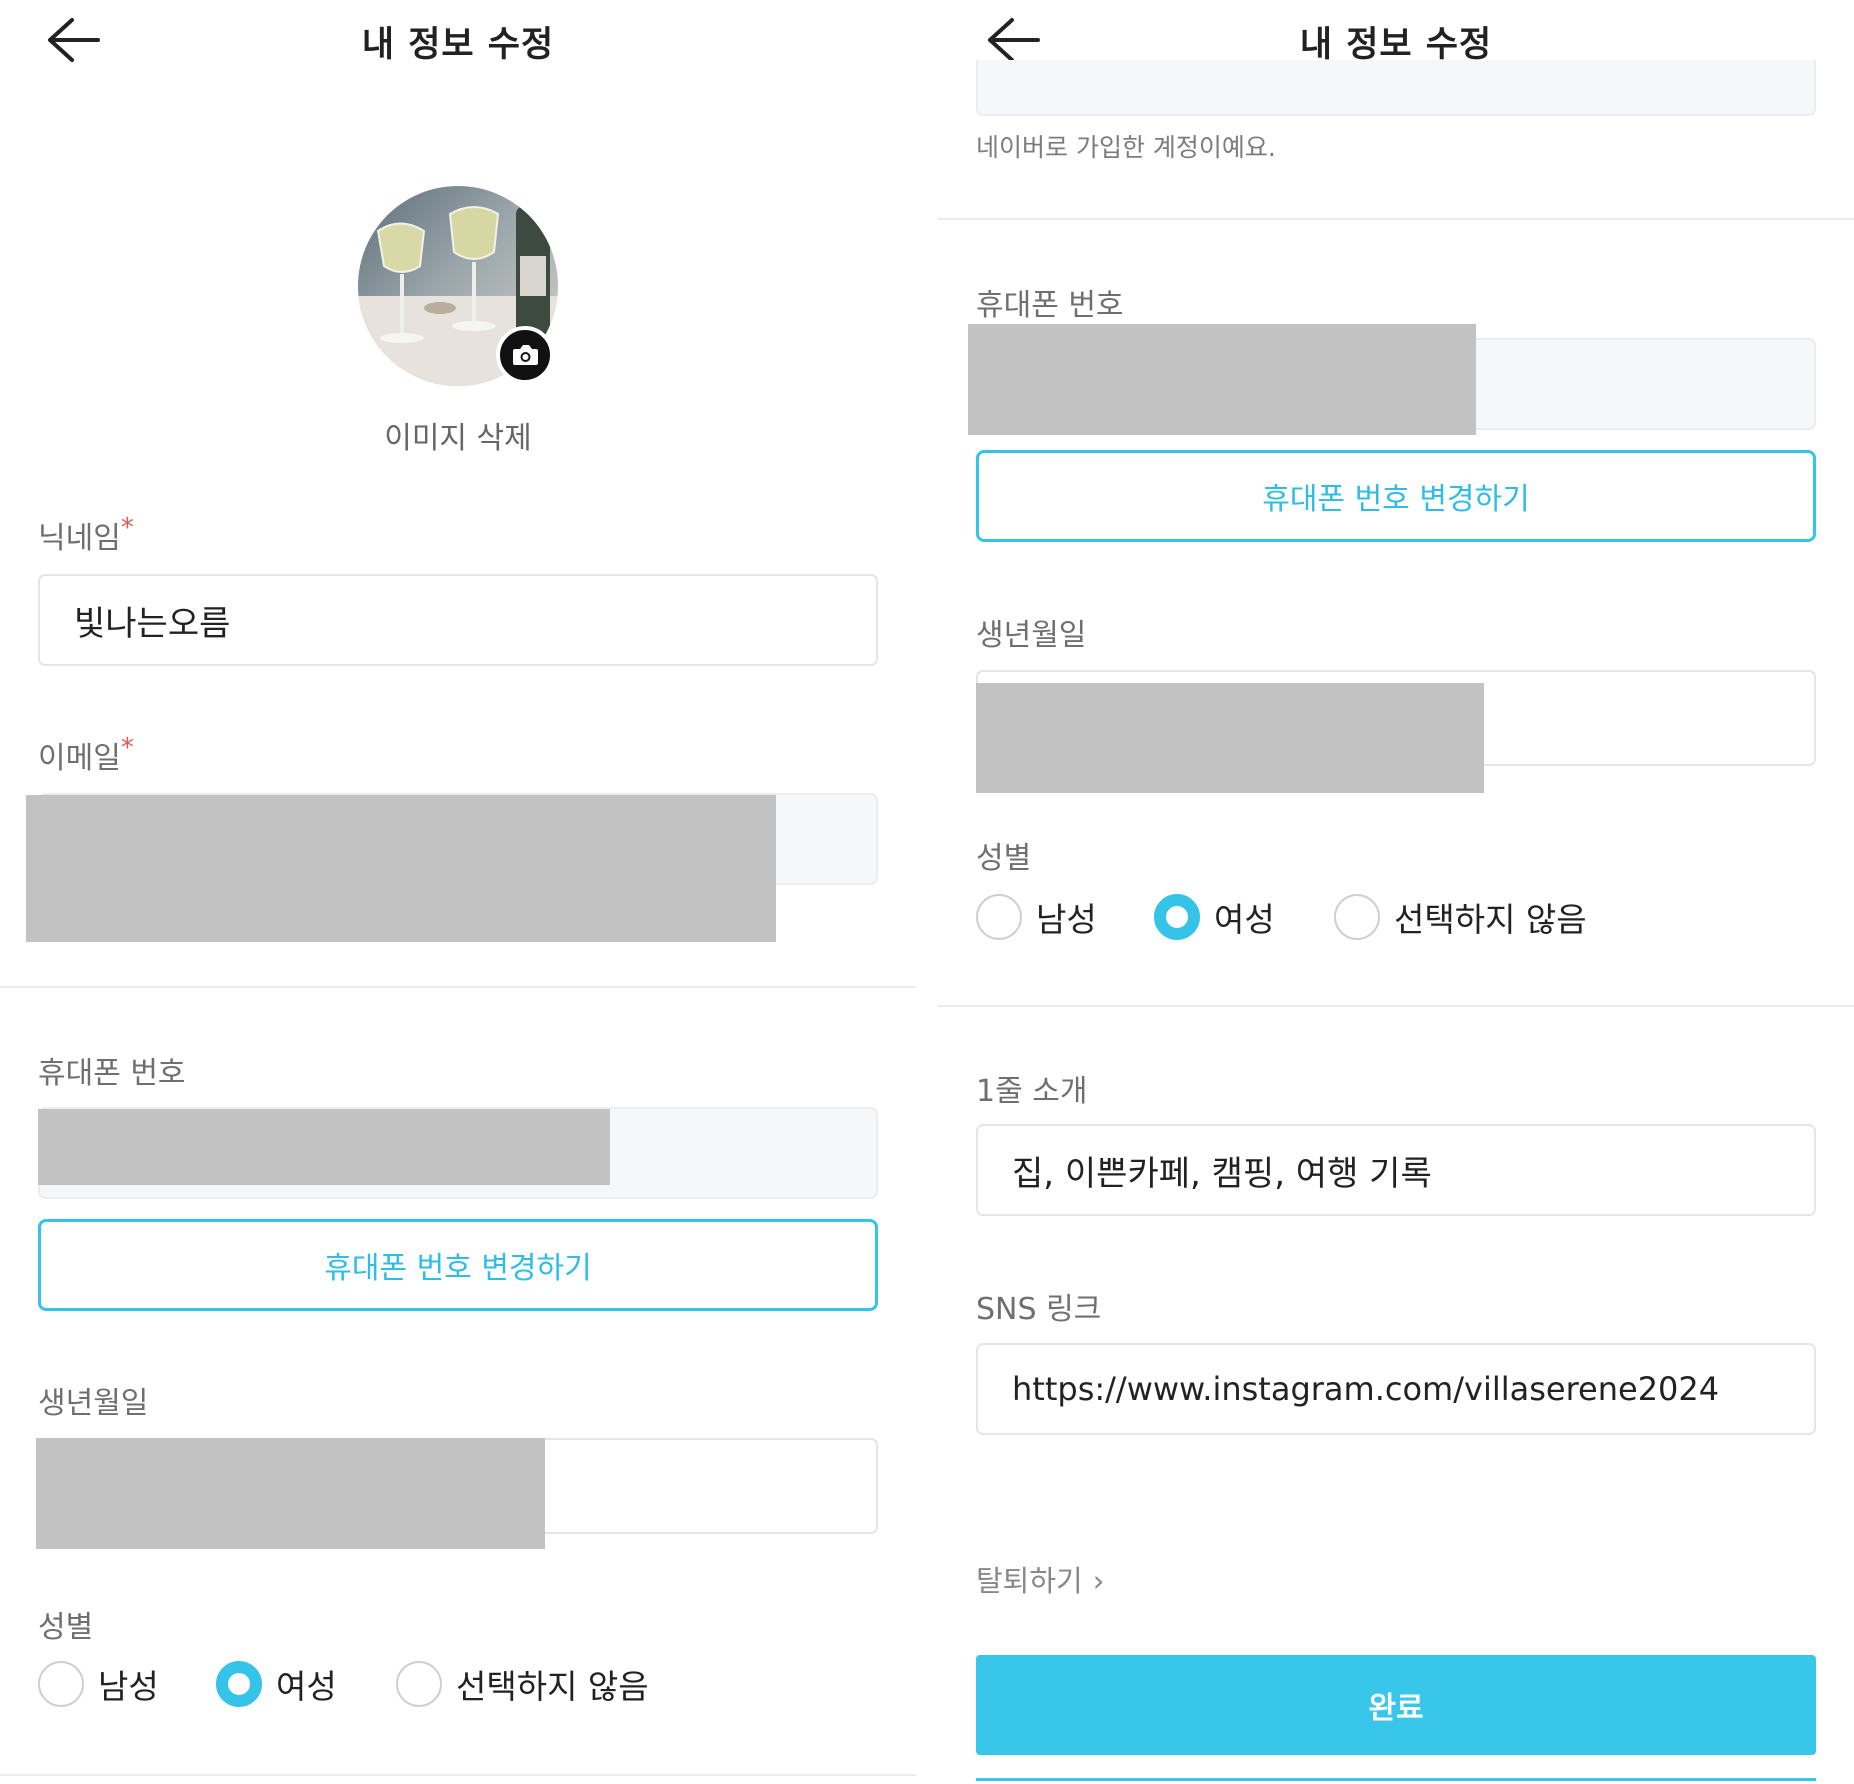  Describe the element at coordinates (1396, 88) in the screenshot. I see `email-field` at that location.